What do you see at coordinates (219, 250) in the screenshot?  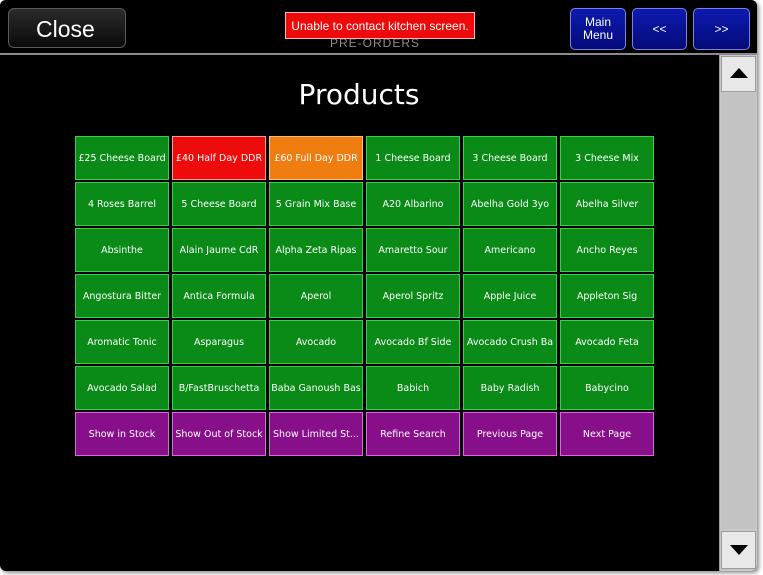 I see `product-button: Alain Jaume CdR` at bounding box center [219, 250].